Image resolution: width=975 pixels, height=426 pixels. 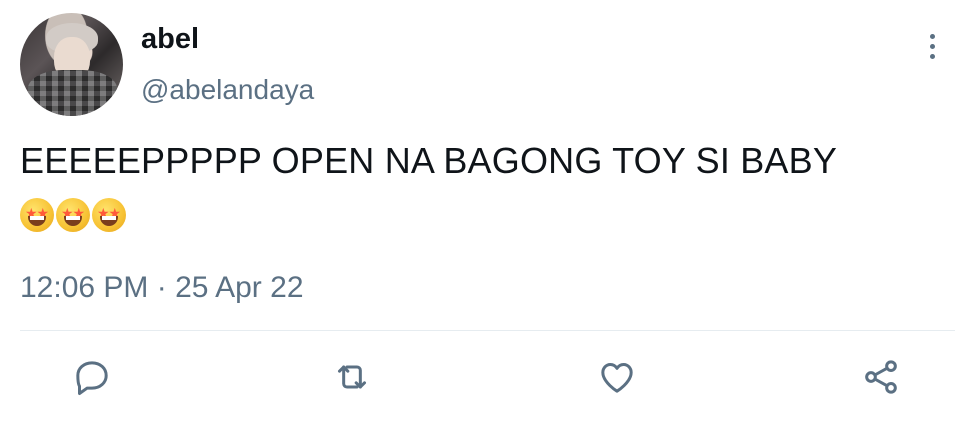 What do you see at coordinates (487, 379) in the screenshot?
I see `action-bar` at bounding box center [487, 379].